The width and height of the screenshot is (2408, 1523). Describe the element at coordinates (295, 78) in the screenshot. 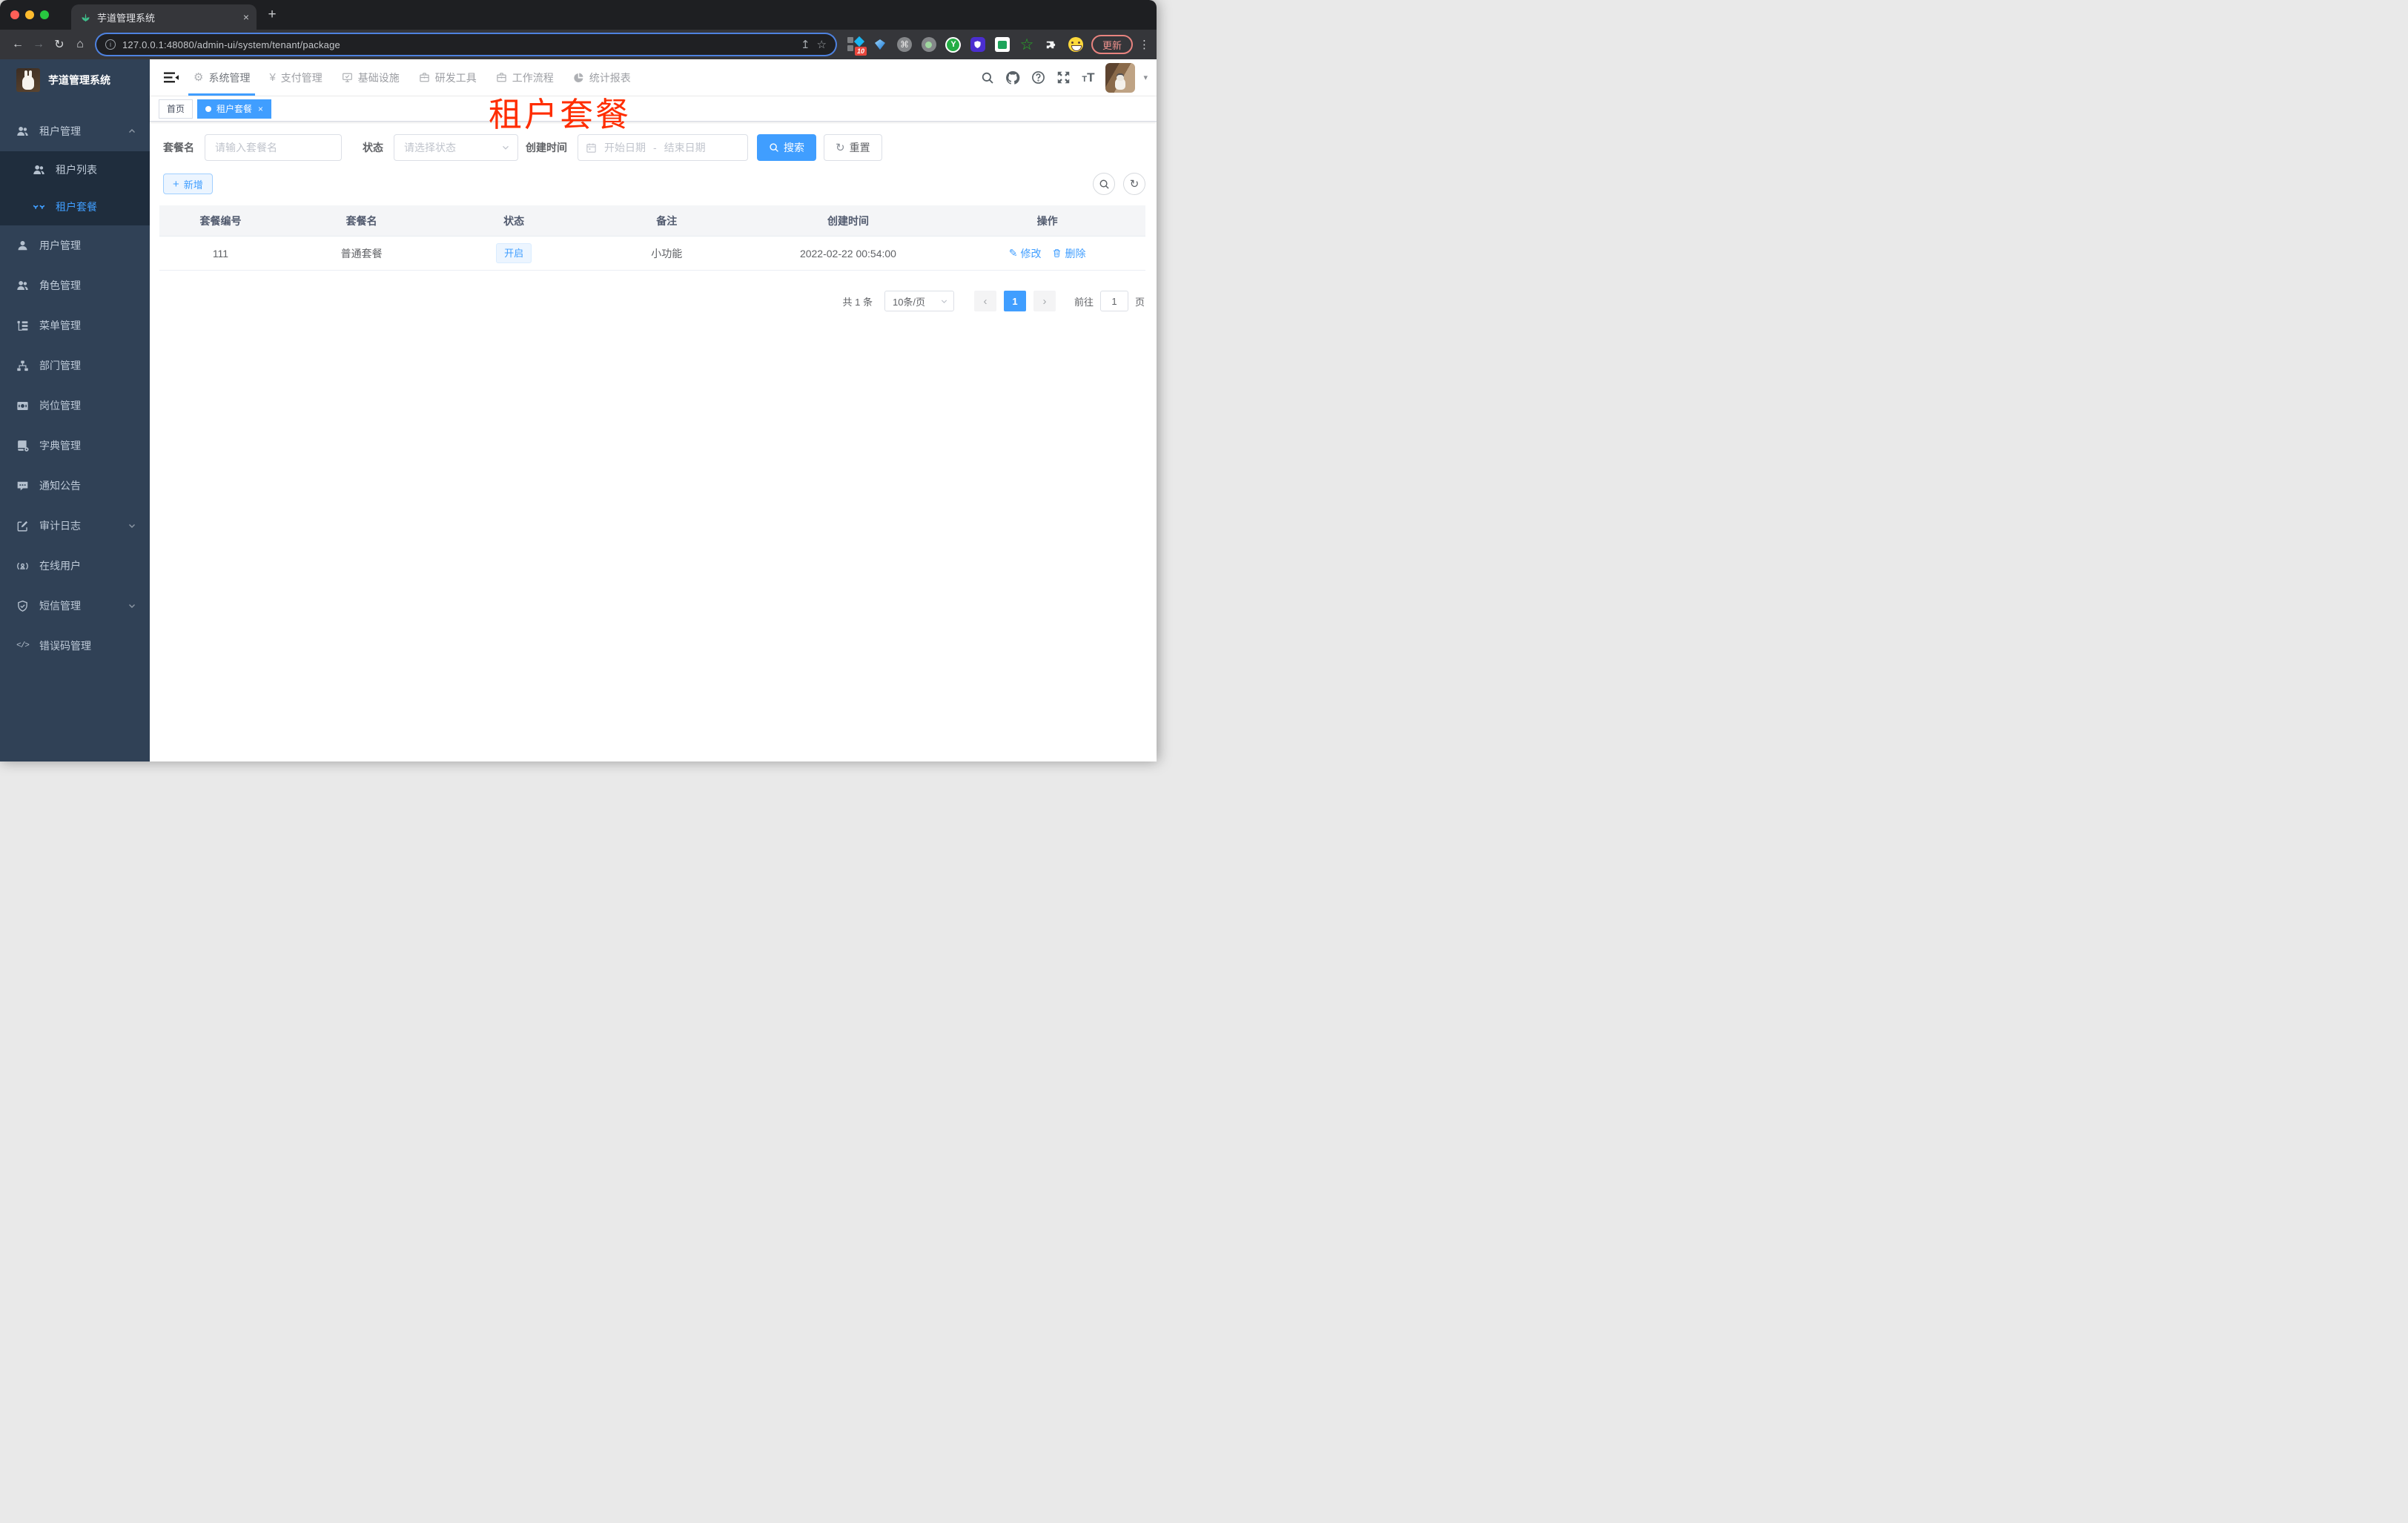

I see `topnav-payment: ¥ 支付管理` at that location.